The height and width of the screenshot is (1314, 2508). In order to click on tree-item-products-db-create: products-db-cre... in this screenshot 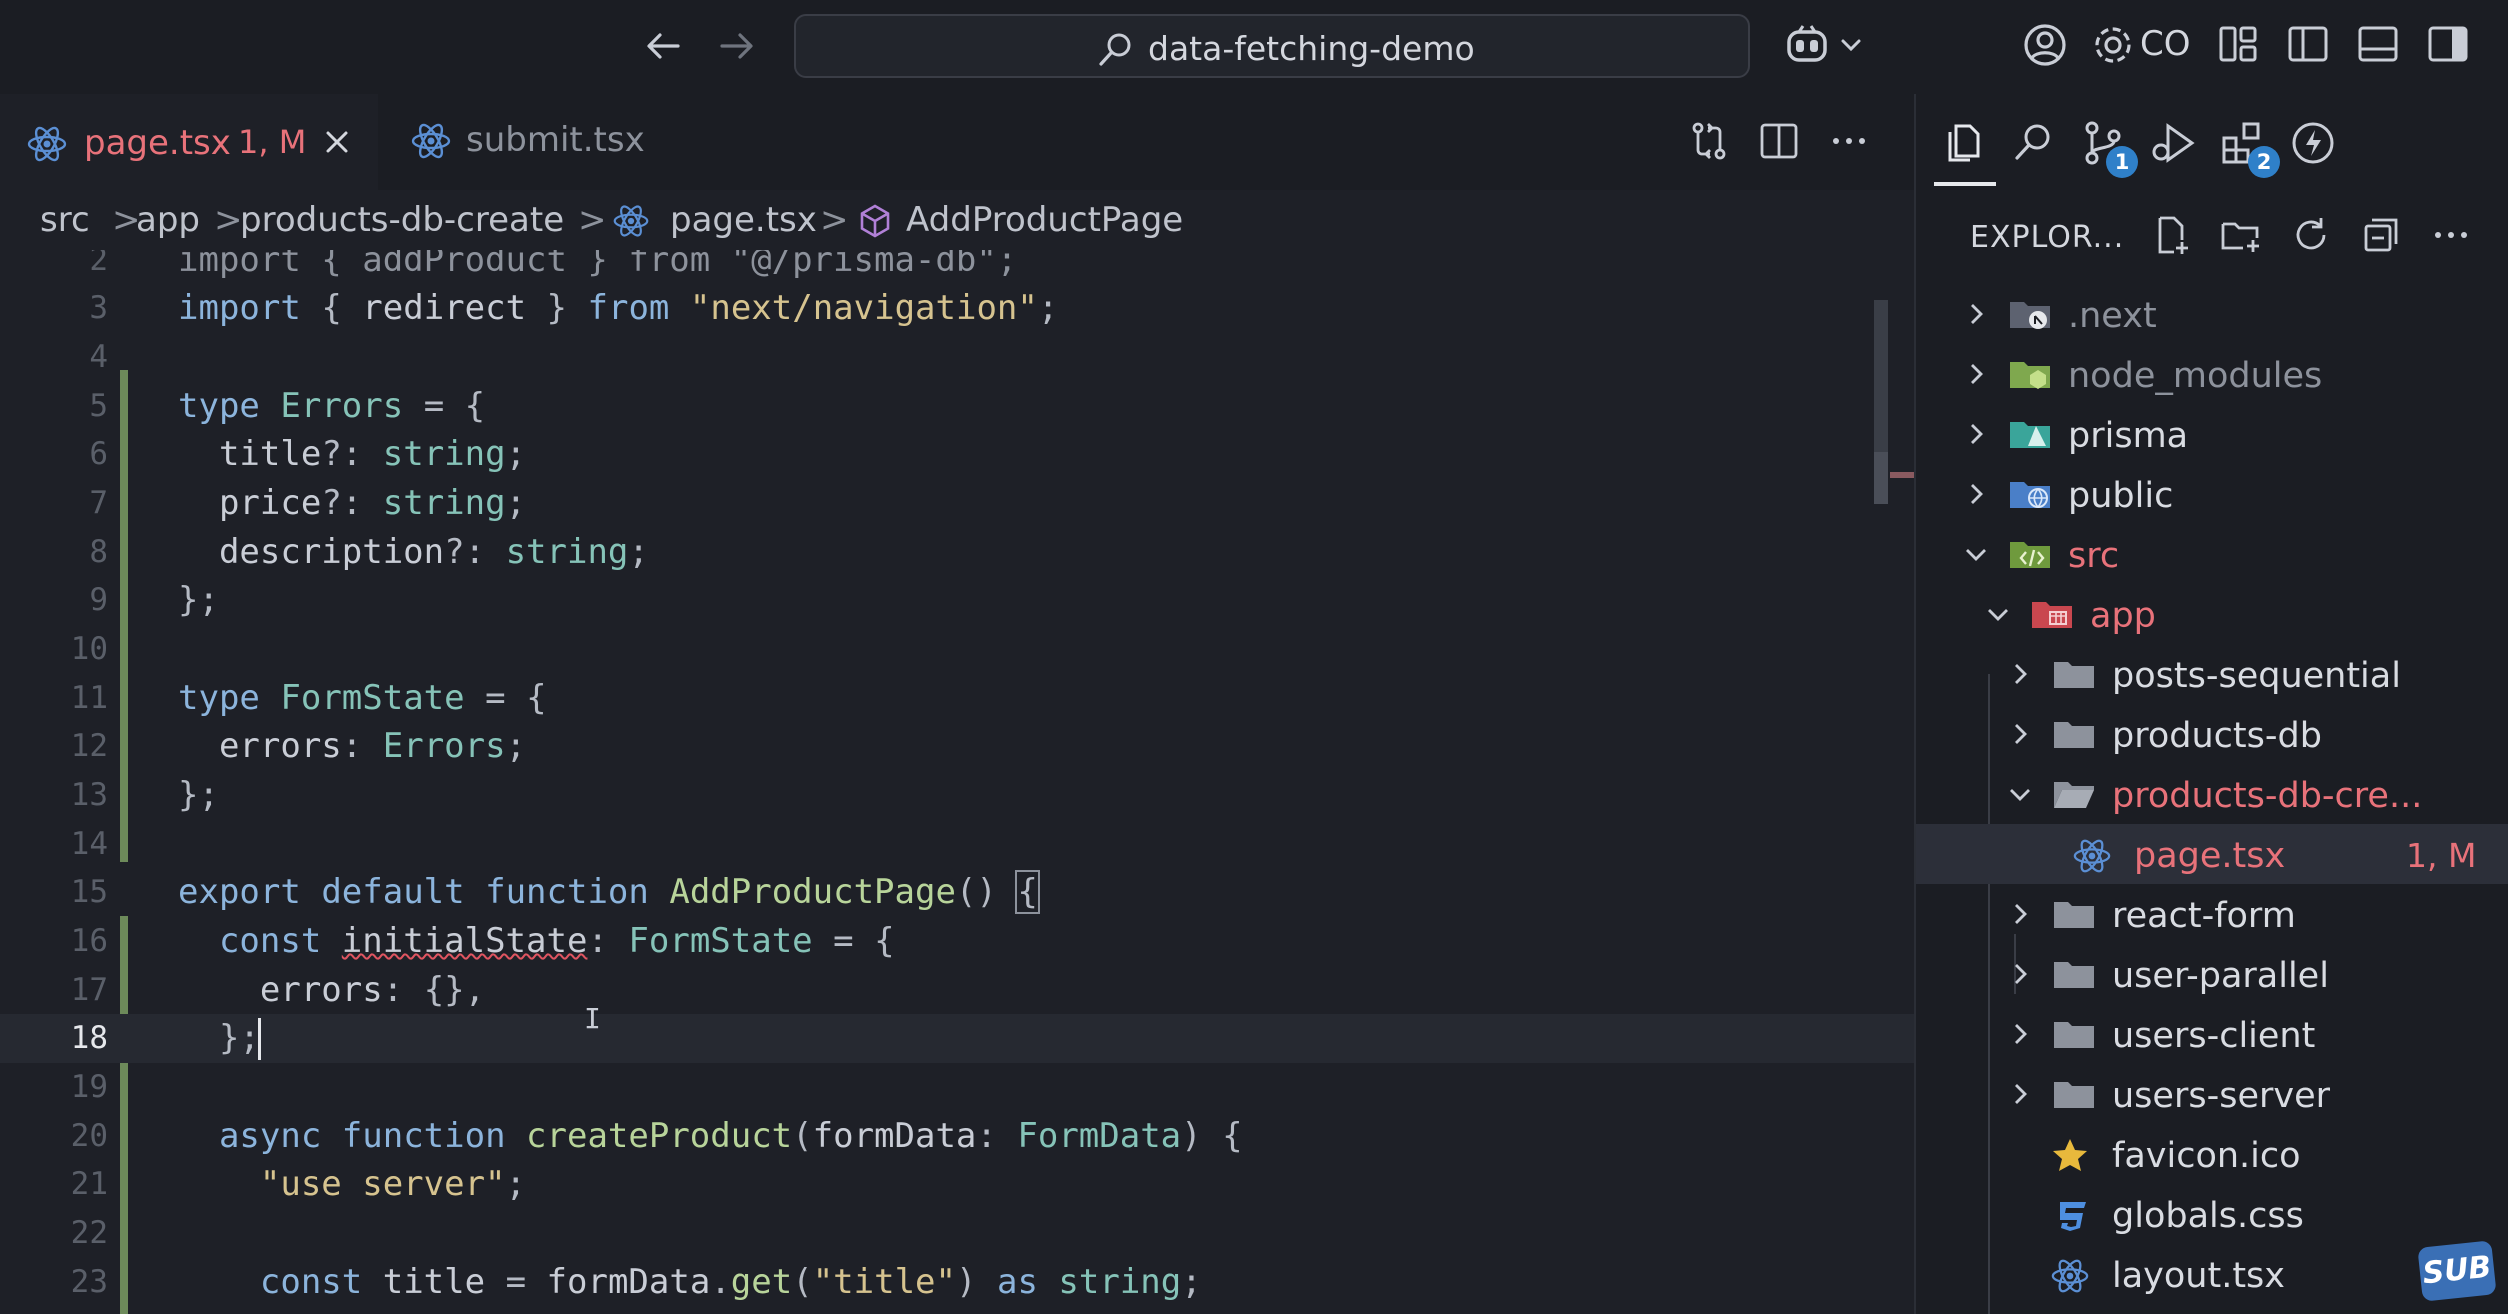, I will do `click(2212, 794)`.